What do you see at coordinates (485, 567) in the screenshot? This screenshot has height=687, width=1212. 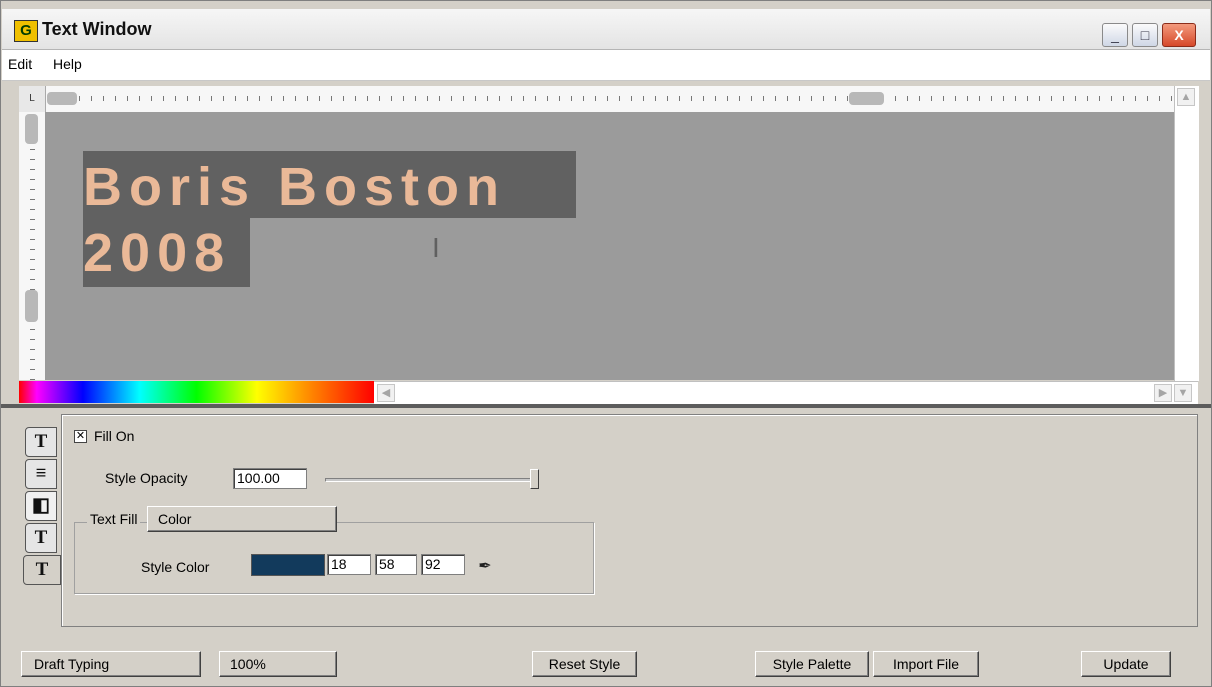 I see `eyedropper-icon: ✒` at bounding box center [485, 567].